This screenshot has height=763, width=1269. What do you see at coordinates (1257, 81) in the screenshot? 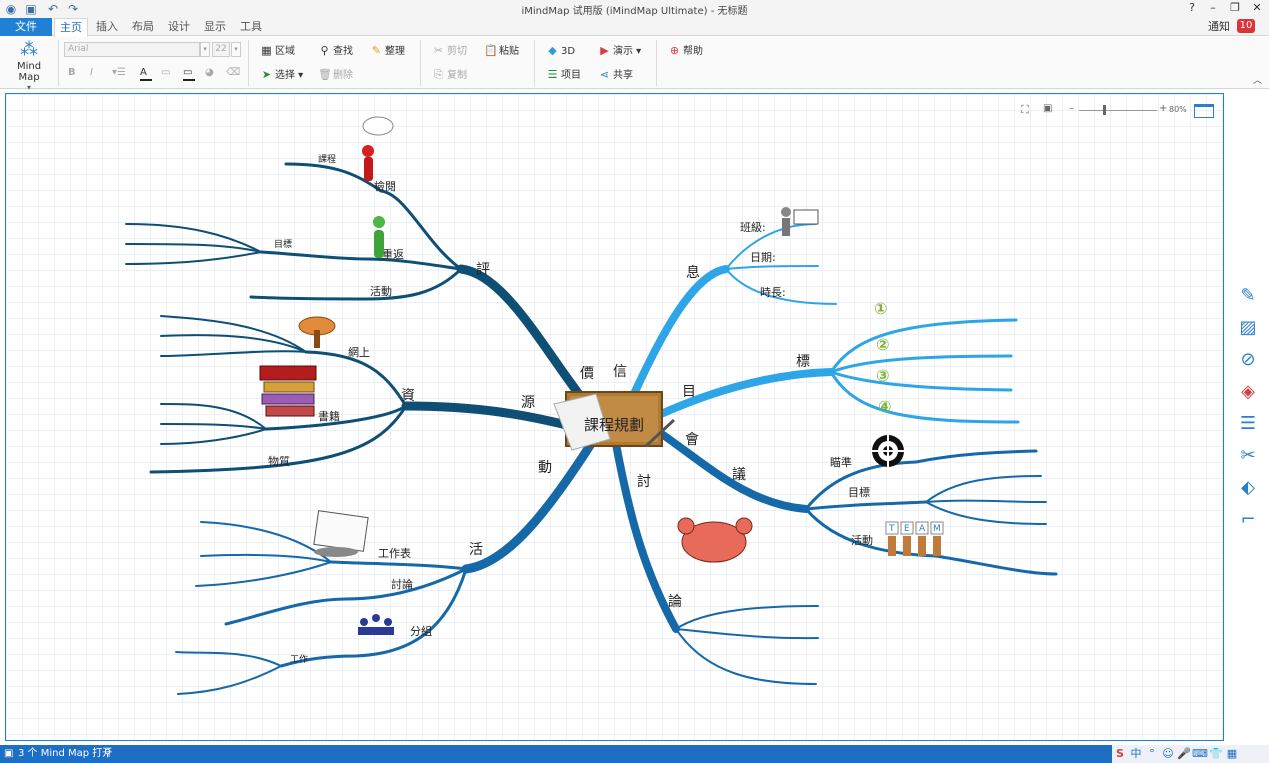
I see `collapse-ribbon-icon: ︿` at bounding box center [1257, 81].